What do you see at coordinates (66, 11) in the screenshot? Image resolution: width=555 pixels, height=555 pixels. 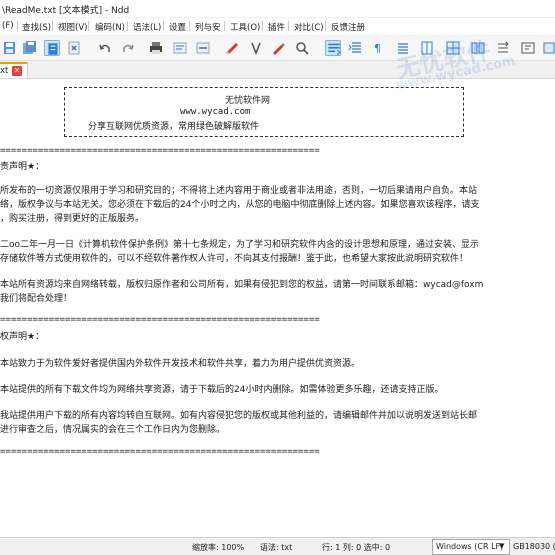 I see `window-title: \ReadMe.txt [文本模式] - Ndd` at bounding box center [66, 11].